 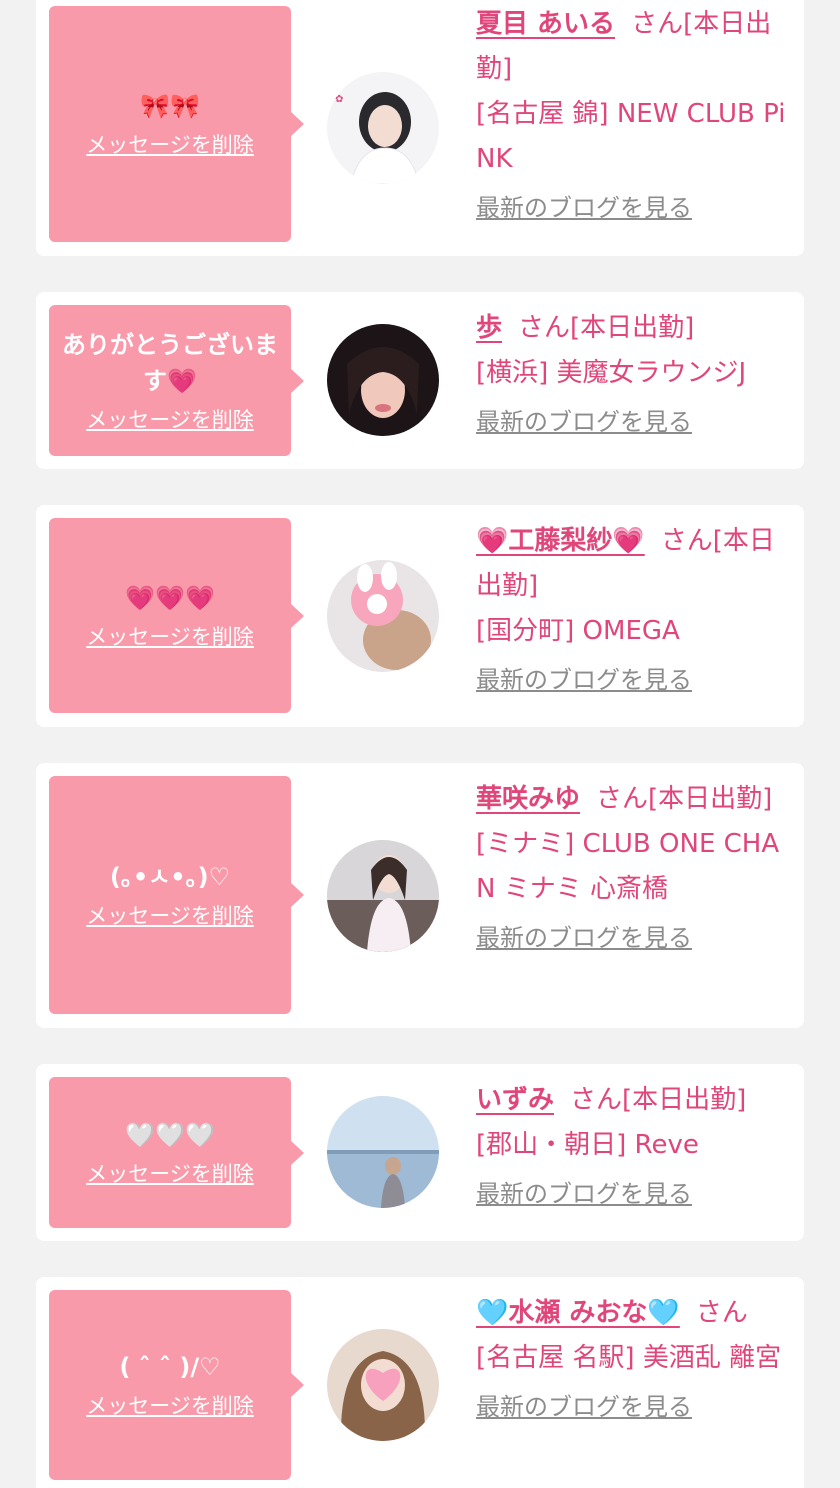 I want to click on message-bubble: (｡•ㅅ•｡)♡ メッセージを削除, so click(x=176, y=895).